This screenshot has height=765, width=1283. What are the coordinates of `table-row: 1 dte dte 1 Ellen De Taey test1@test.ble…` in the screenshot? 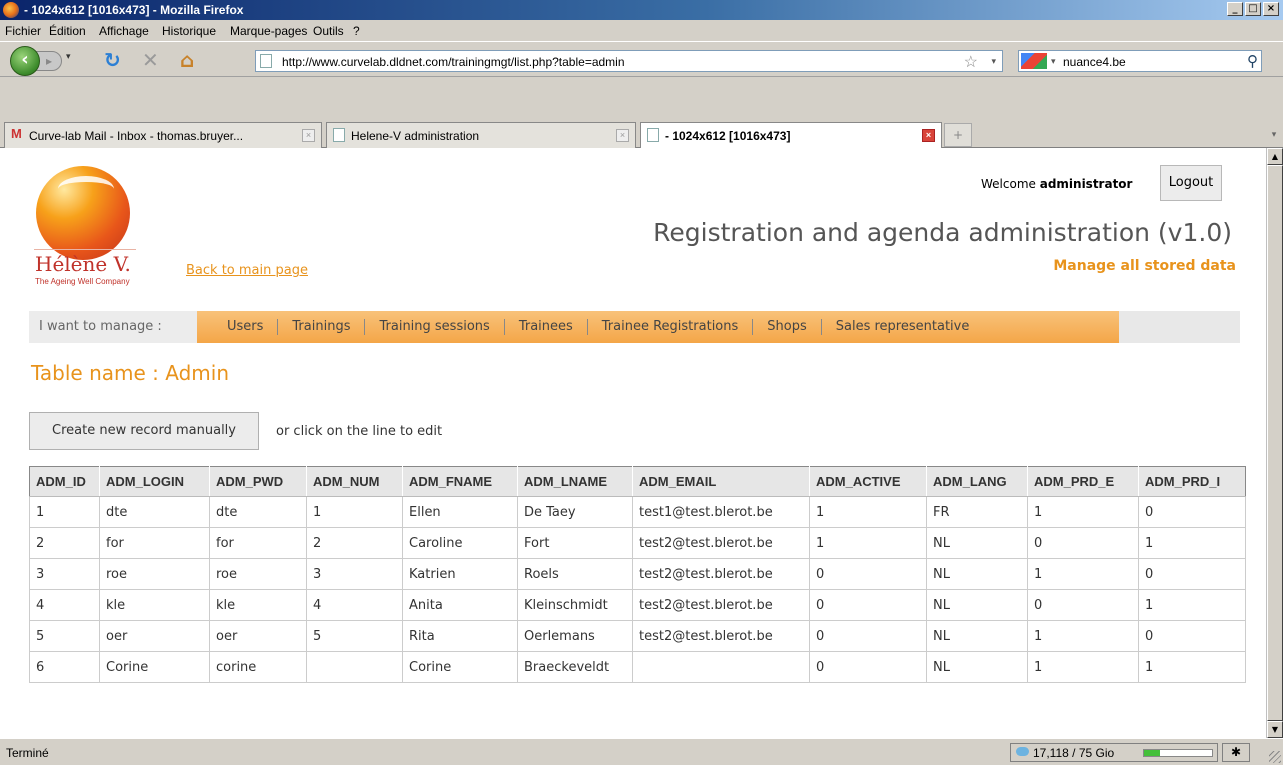 It's located at (637, 512).